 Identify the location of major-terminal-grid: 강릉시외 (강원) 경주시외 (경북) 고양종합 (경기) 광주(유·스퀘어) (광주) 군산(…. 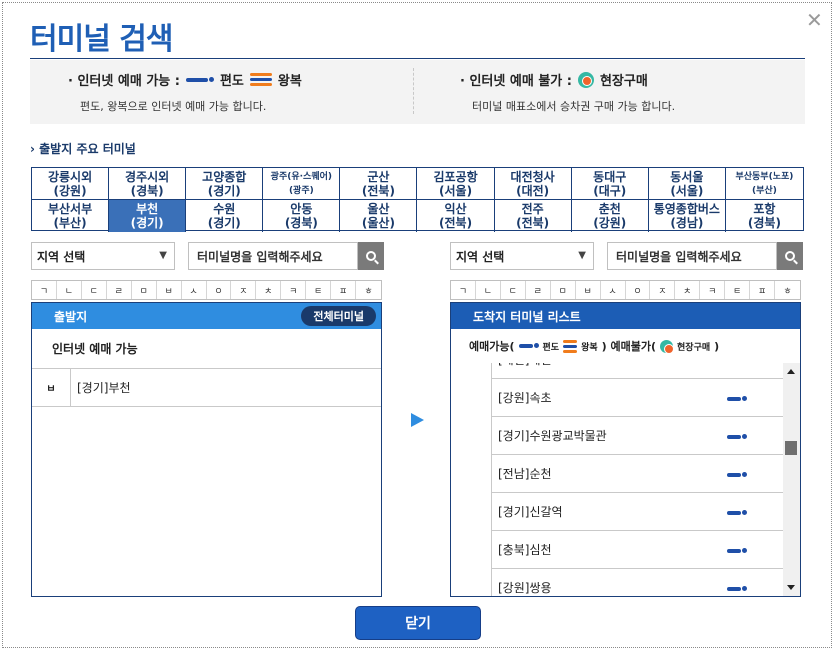
(417, 199).